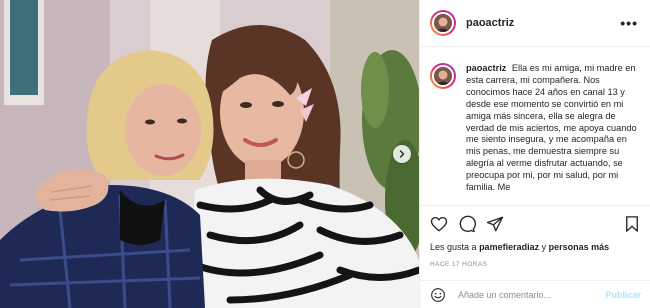 Image resolution: width=650 pixels, height=308 pixels. Describe the element at coordinates (535, 224) in the screenshot. I see `action-icon-row` at that location.